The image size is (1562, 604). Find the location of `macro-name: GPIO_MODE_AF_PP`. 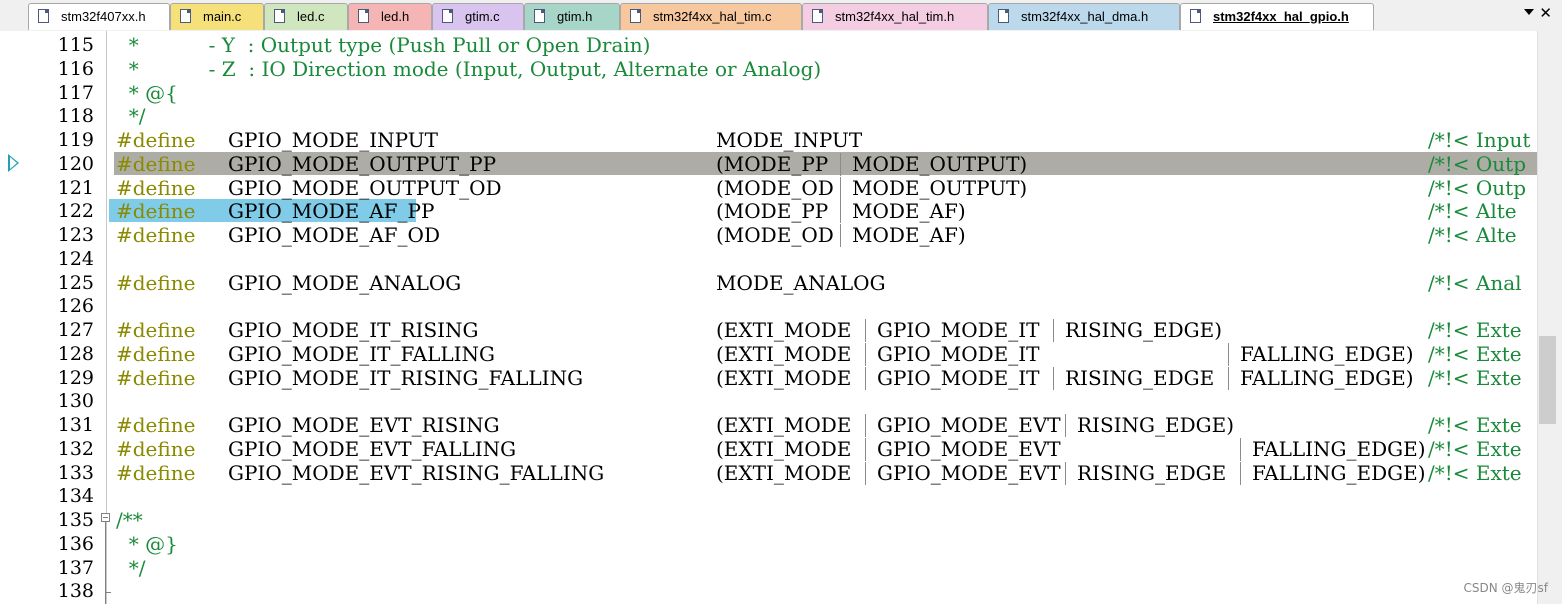

macro-name: GPIO_MODE_AF_PP is located at coordinates (331, 211).